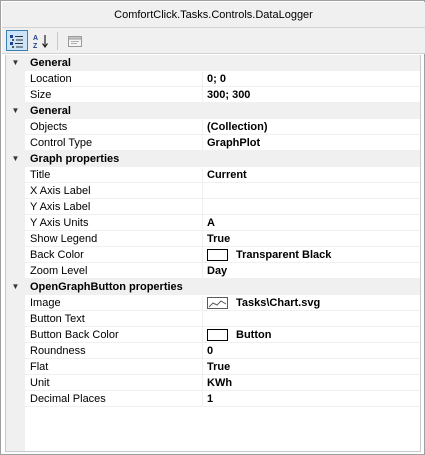  I want to click on property-value-text: 300; 300, so click(229, 94).